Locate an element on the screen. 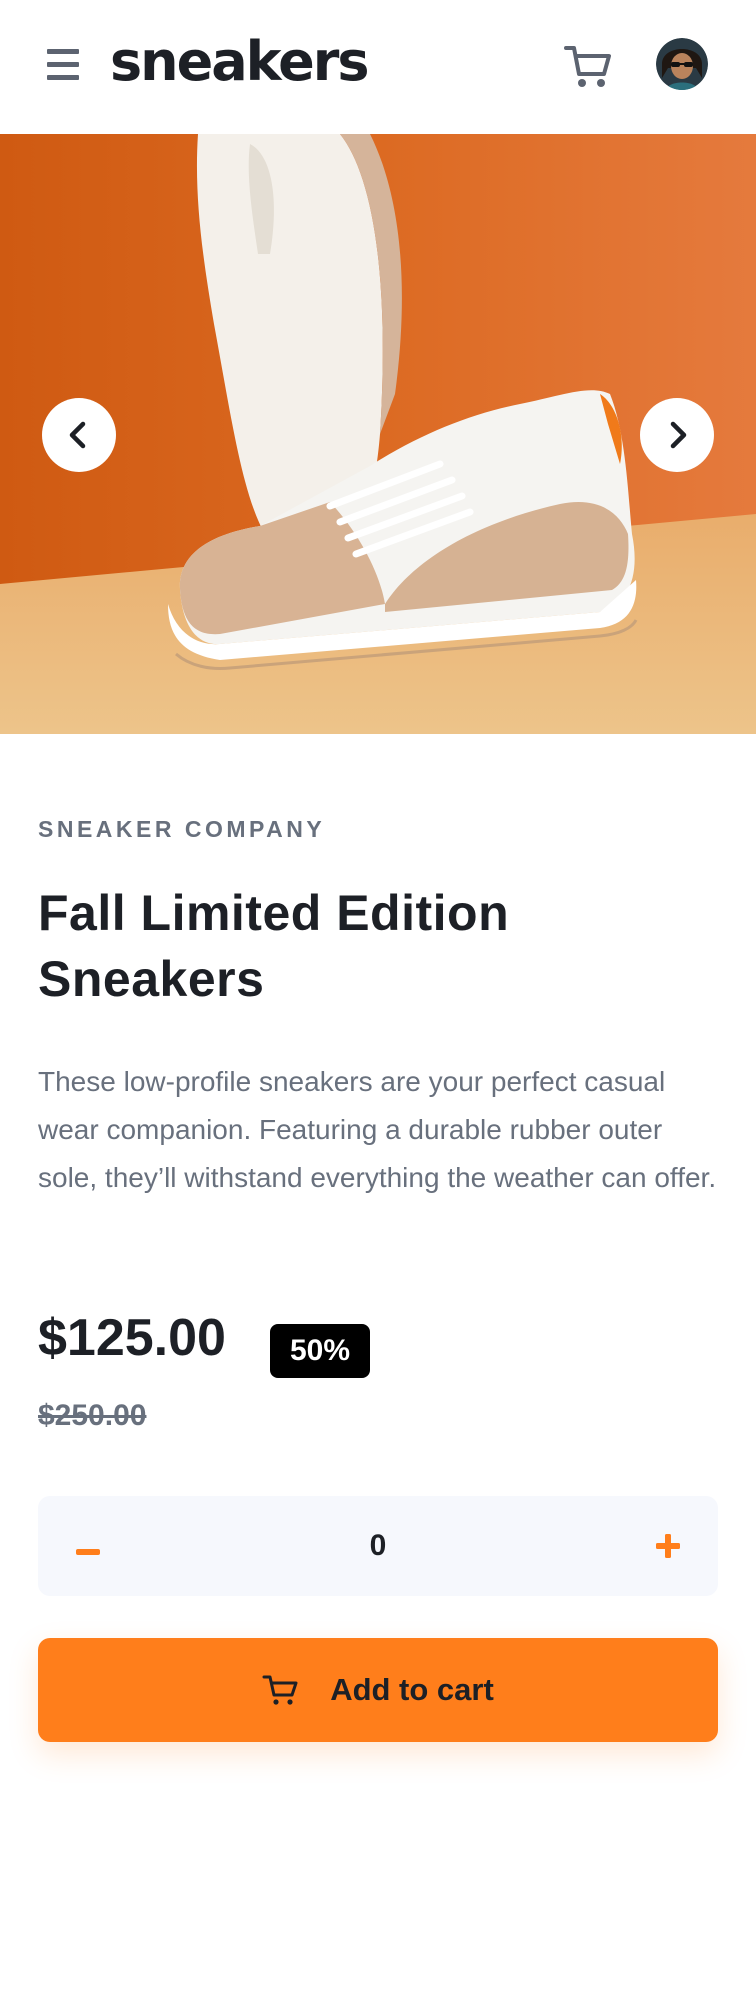  previous-image-button is located at coordinates (79, 435).